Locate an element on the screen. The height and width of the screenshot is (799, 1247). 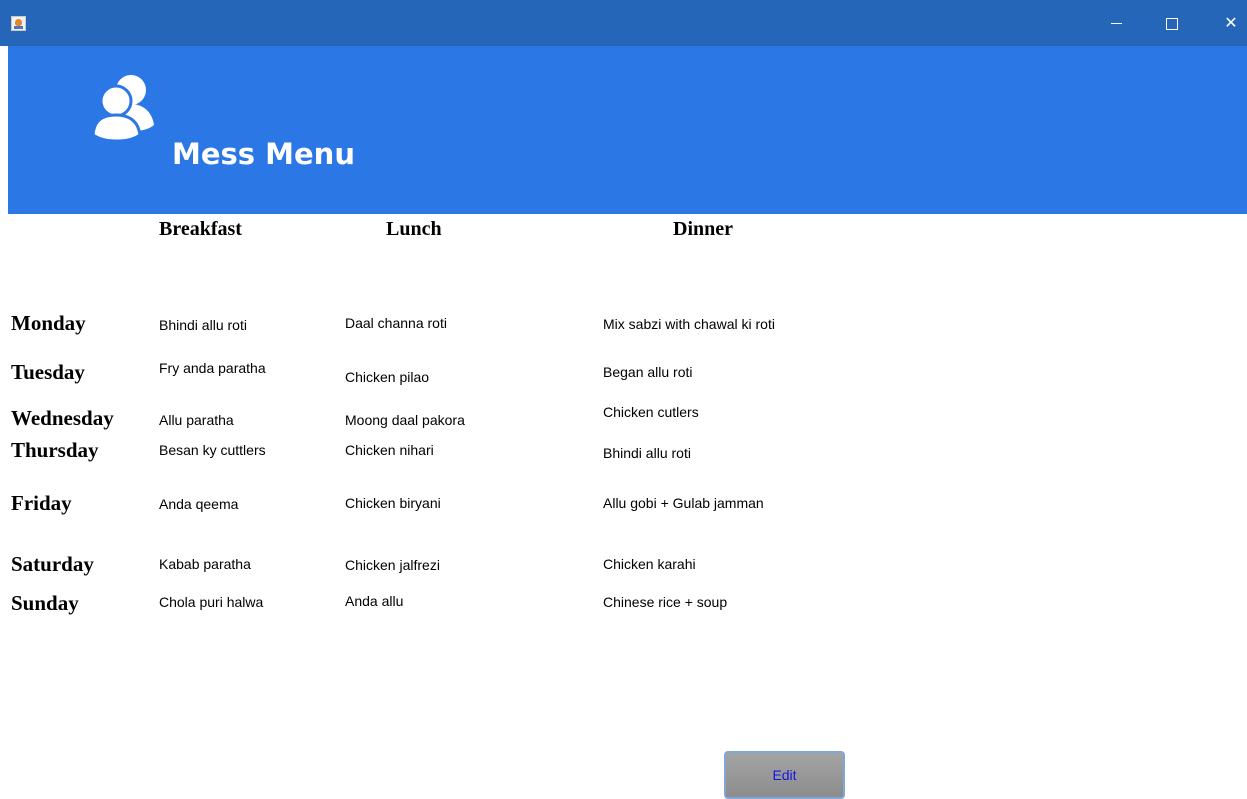
users-icon is located at coordinates (122, 108).